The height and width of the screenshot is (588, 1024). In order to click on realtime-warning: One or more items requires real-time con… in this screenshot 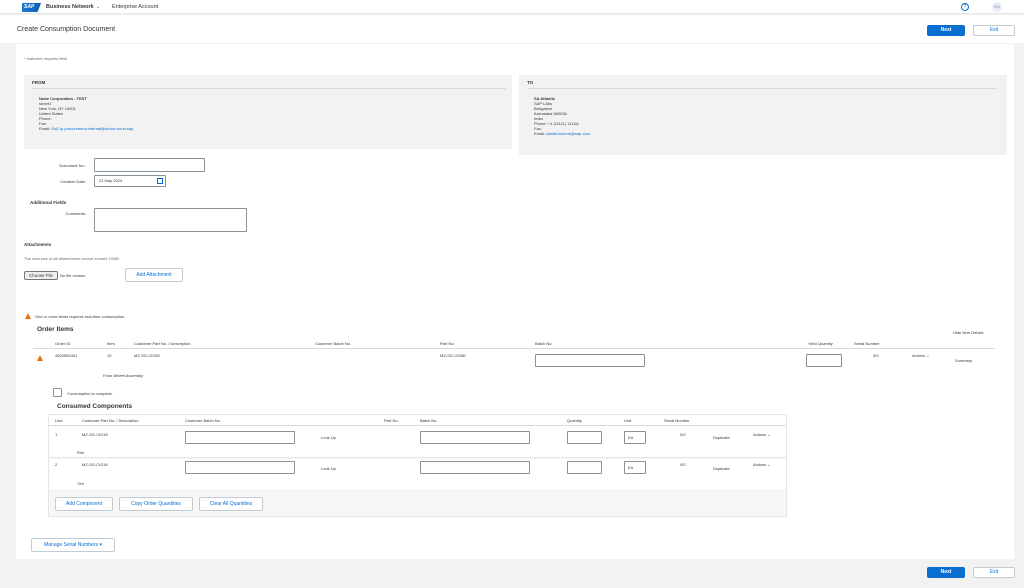, I will do `click(80, 316)`.